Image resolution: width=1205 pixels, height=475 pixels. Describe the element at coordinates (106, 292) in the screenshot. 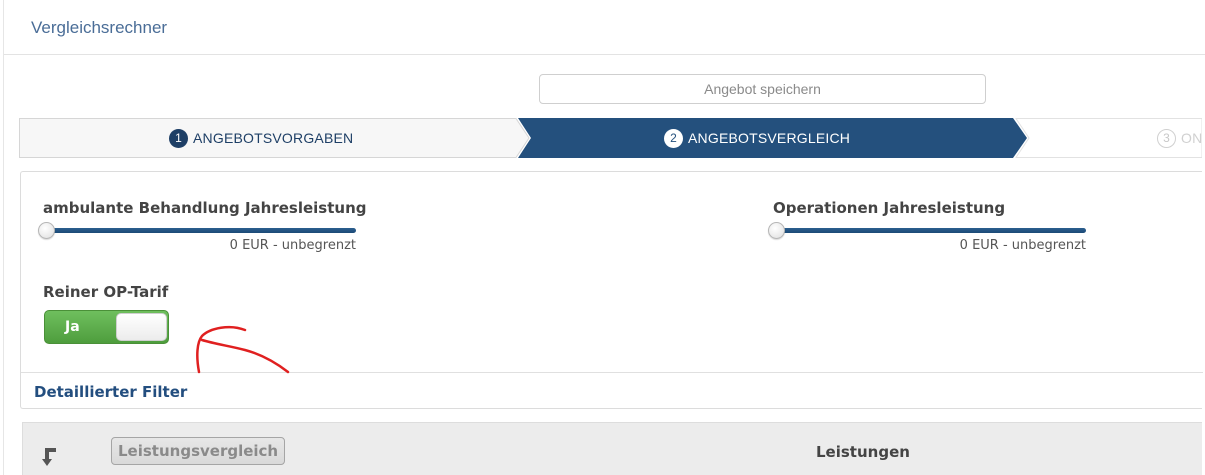

I see `op-tarif-label: Reiner OP-Tarif` at that location.